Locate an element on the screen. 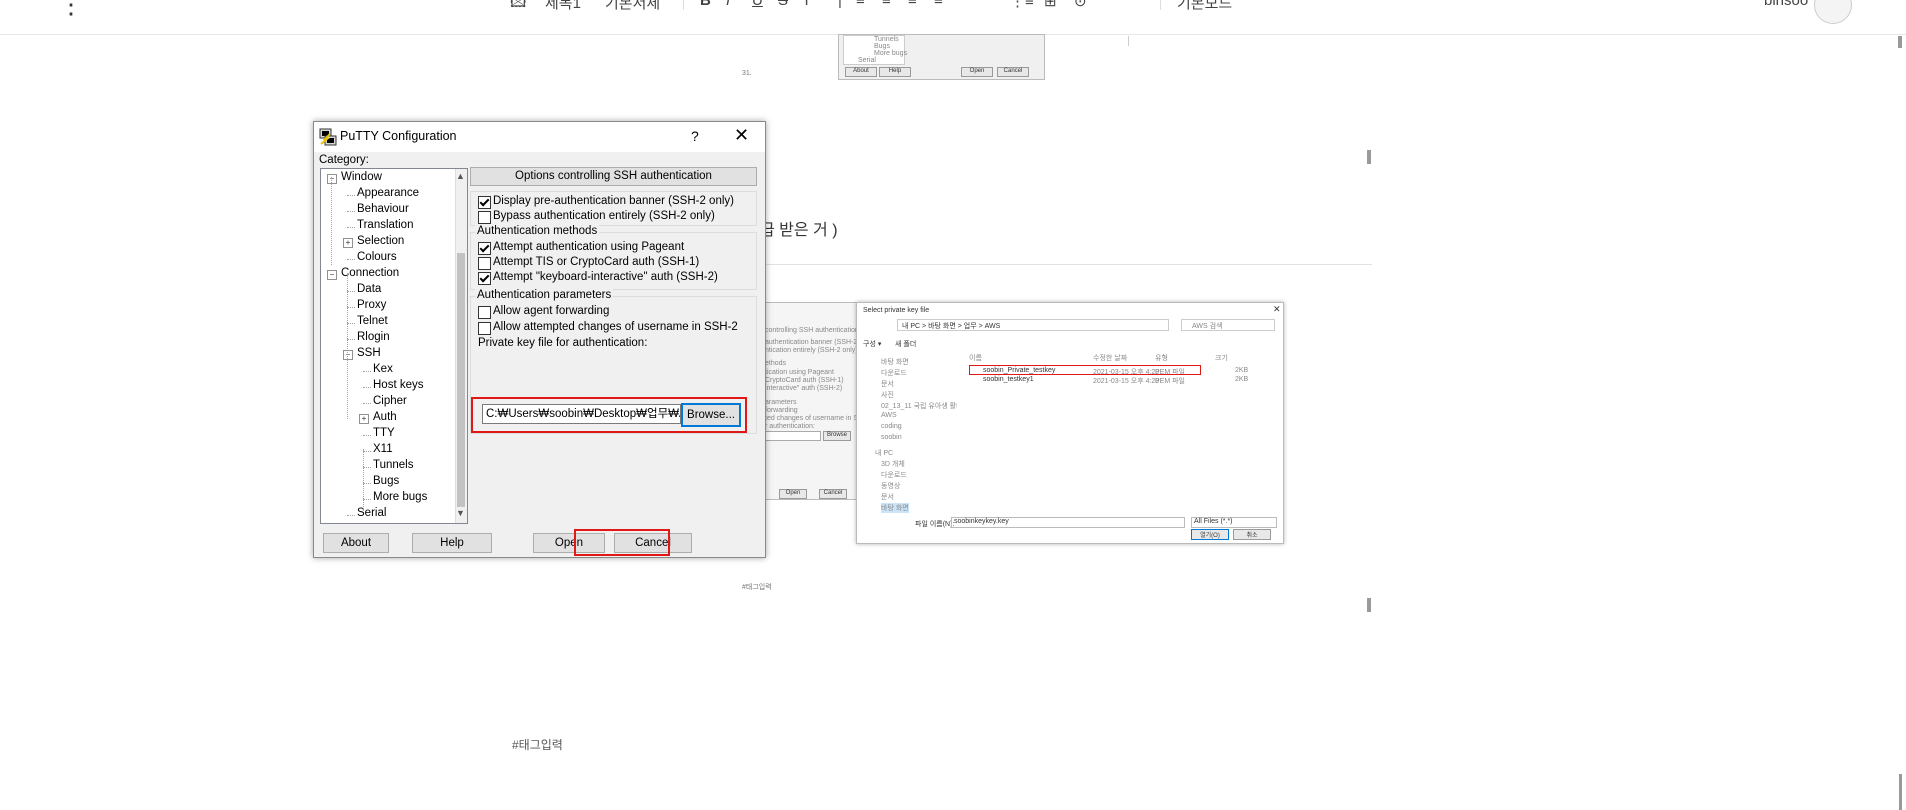  toolbar-heading-select: 제목1 is located at coordinates (563, 6).